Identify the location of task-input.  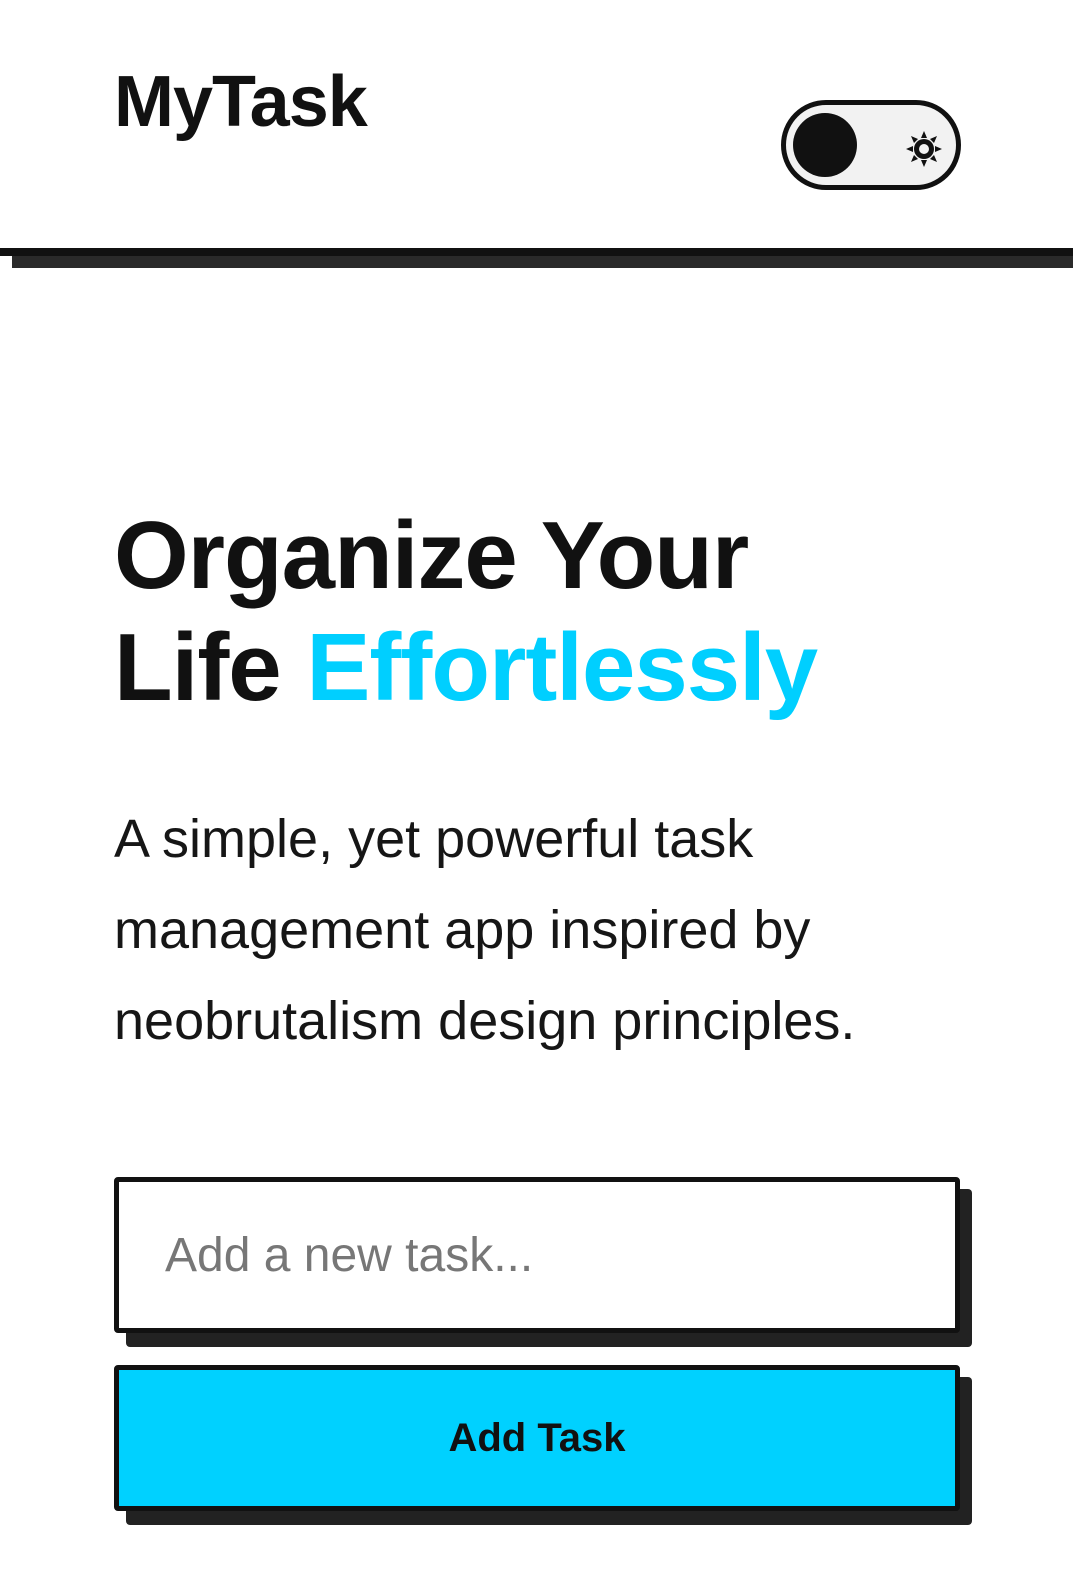
(537, 1255).